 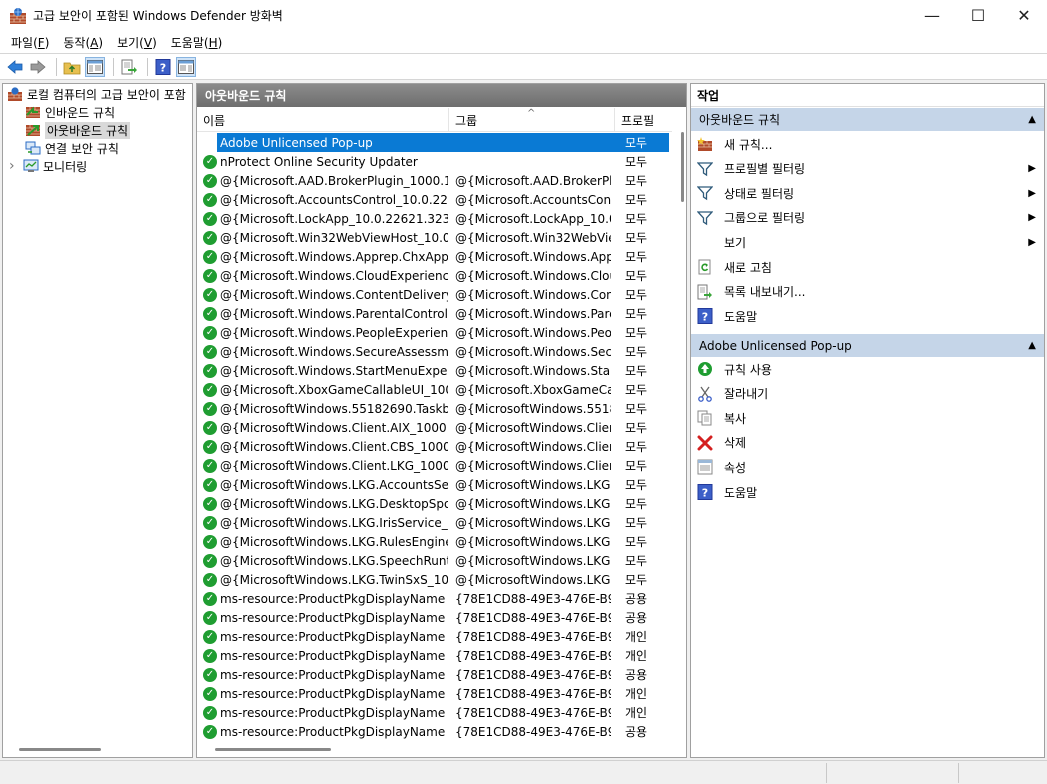 What do you see at coordinates (296, 142) in the screenshot?
I see `rule-name: Adobe Unlicensed Pop-up` at bounding box center [296, 142].